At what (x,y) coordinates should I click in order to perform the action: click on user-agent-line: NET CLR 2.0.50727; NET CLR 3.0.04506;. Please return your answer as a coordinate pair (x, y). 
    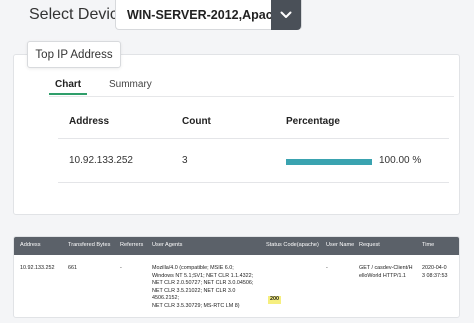
    Looking at the image, I should click on (203, 283).